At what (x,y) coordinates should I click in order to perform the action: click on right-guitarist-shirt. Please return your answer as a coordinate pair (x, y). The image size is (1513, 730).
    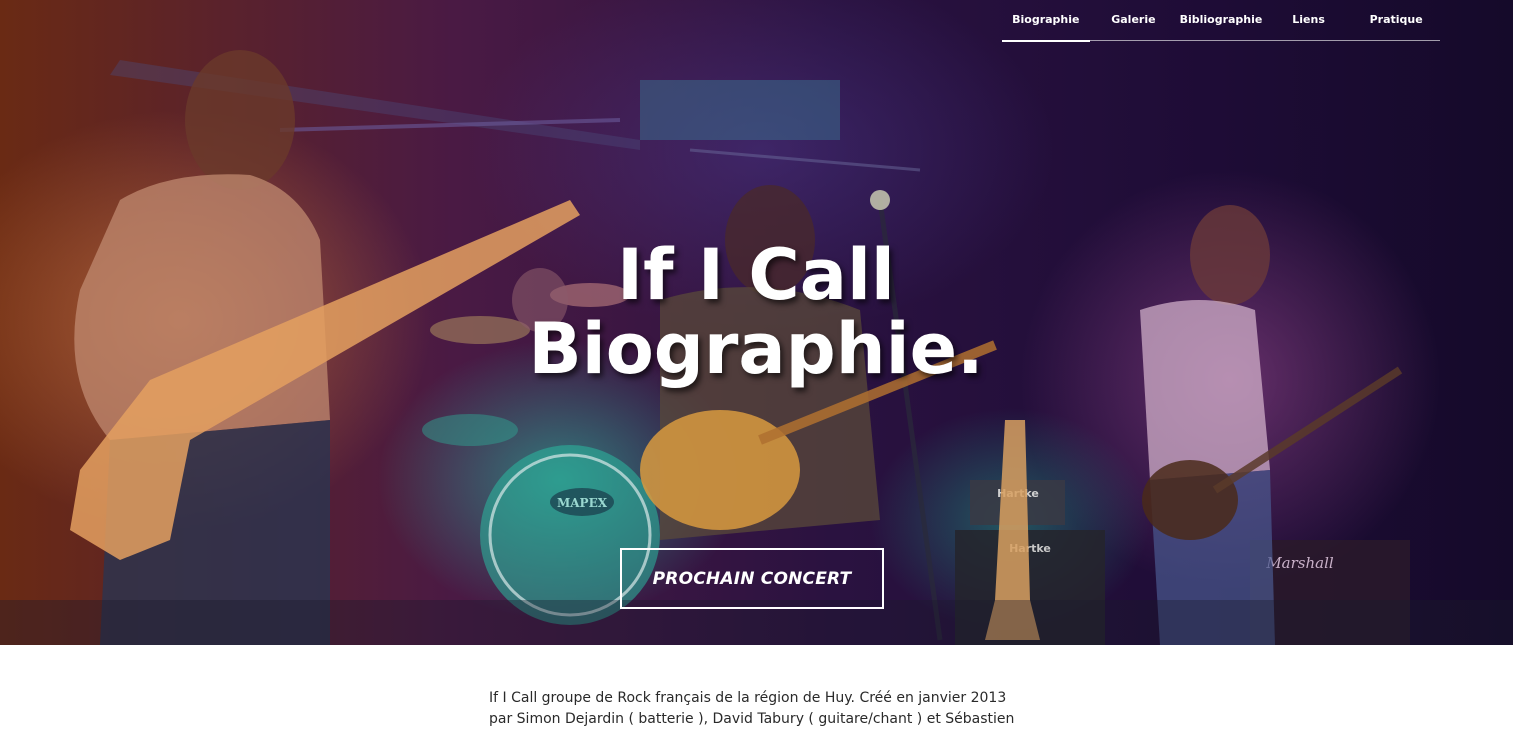
    Looking at the image, I should click on (1205, 390).